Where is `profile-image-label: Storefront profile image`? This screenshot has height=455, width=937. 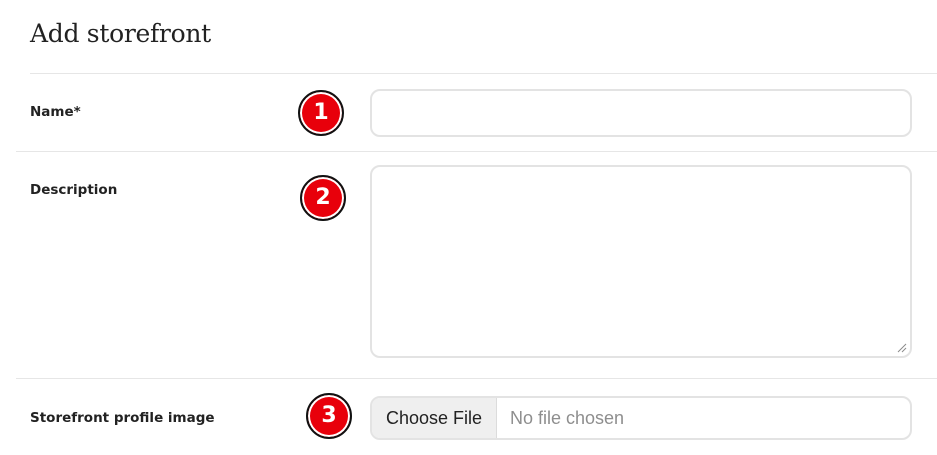
profile-image-label: Storefront profile image is located at coordinates (122, 418).